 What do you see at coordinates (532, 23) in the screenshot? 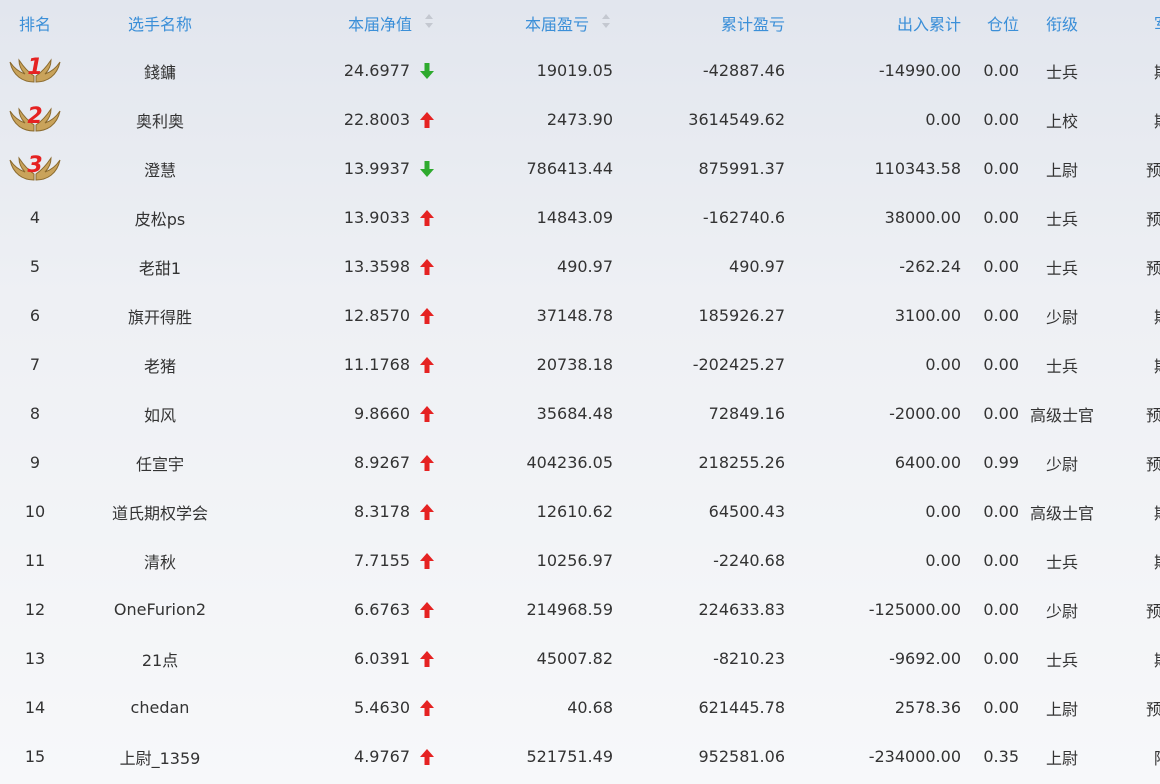
I see `header-profit: 本届盈亏` at bounding box center [532, 23].